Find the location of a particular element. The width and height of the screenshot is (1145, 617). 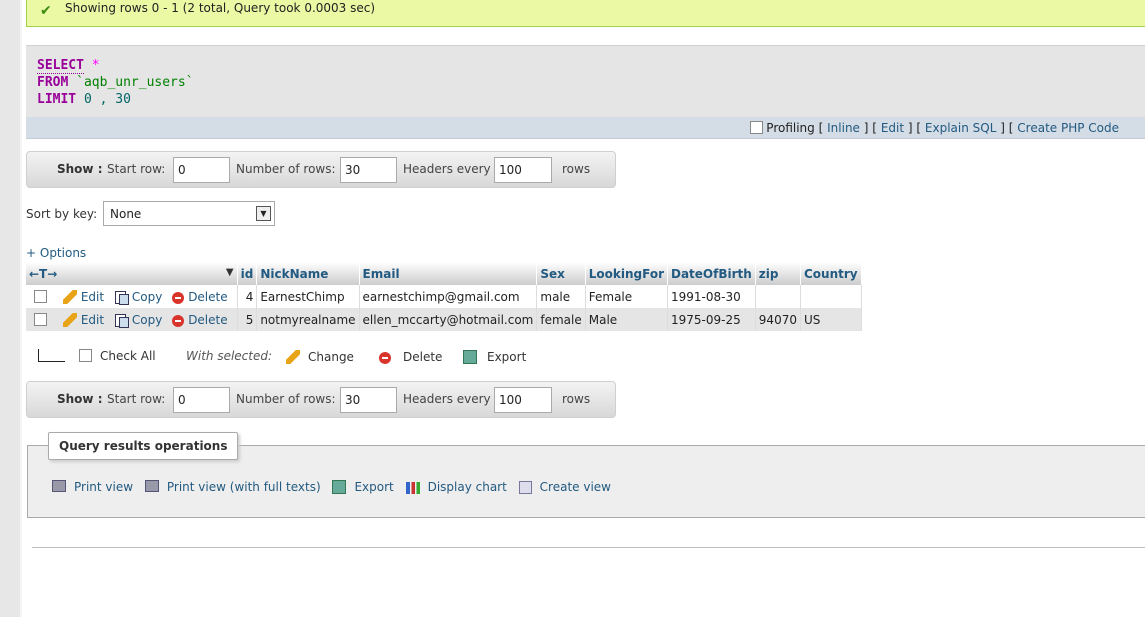

print-view-link: Print view is located at coordinates (92, 487).